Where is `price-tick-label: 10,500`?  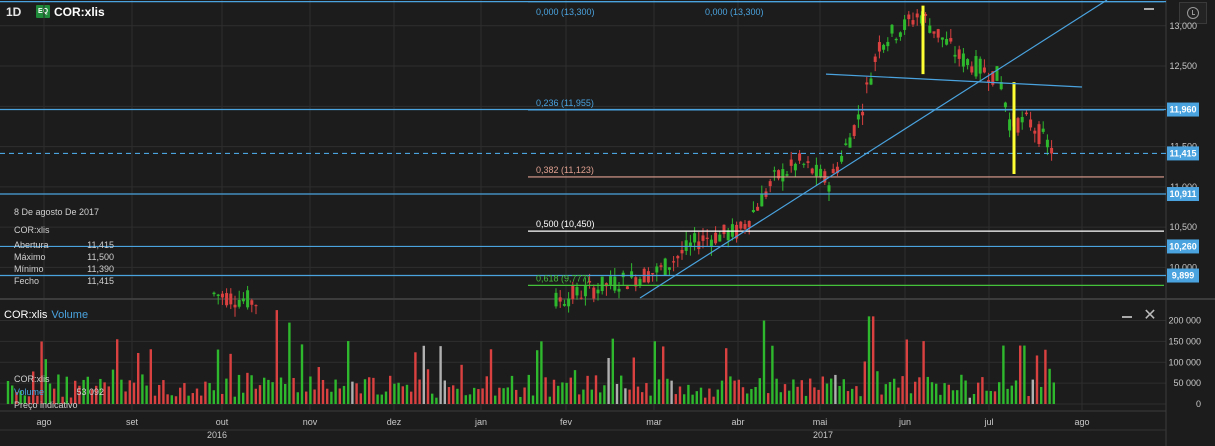
price-tick-label: 10,500 is located at coordinates (1183, 227).